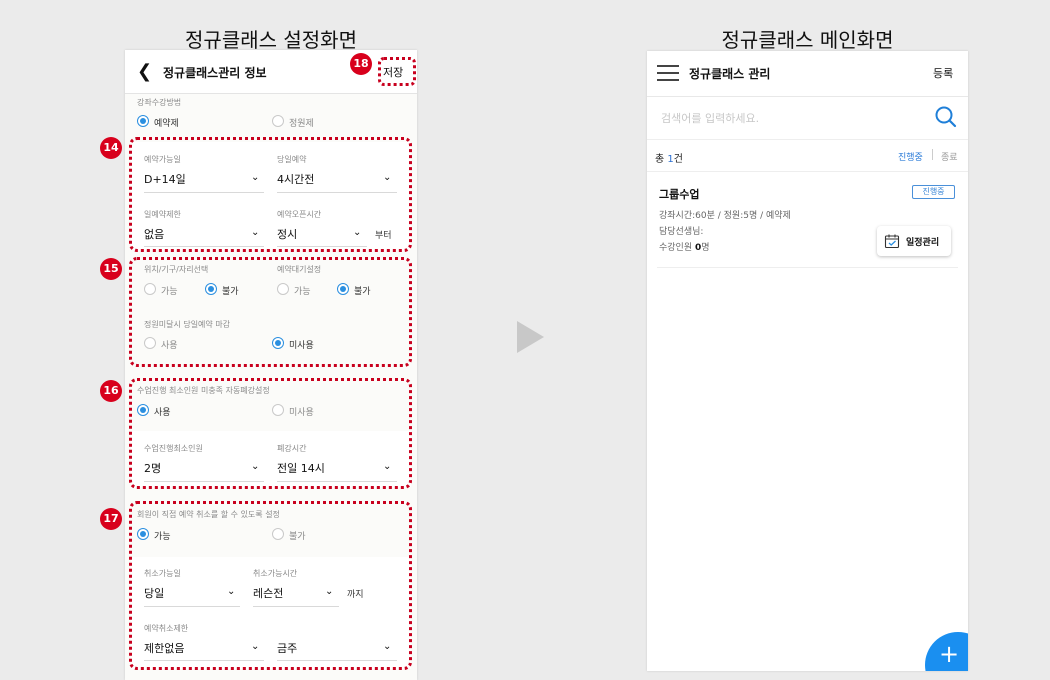 The width and height of the screenshot is (1050, 680). I want to click on calendar-icon, so click(892, 241).